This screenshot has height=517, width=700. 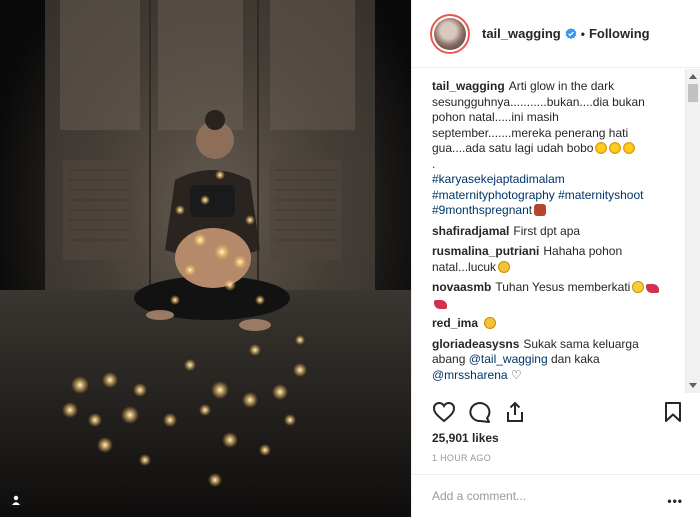 What do you see at coordinates (470, 375) in the screenshot?
I see `comment-mention: @mrssharena` at bounding box center [470, 375].